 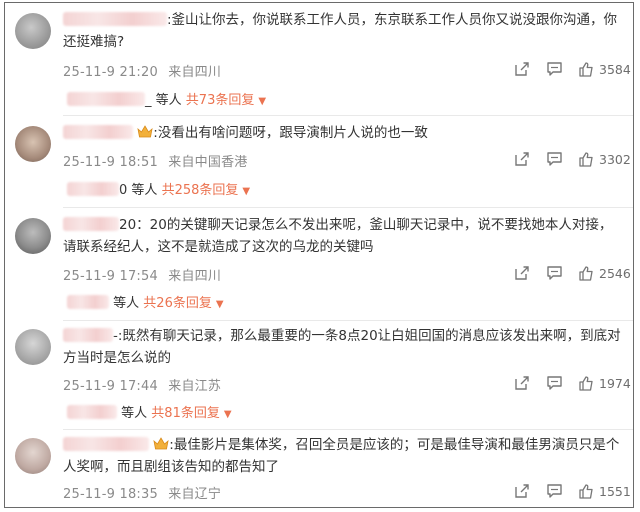 I want to click on comment-actions: 3584, so click(x=573, y=69).